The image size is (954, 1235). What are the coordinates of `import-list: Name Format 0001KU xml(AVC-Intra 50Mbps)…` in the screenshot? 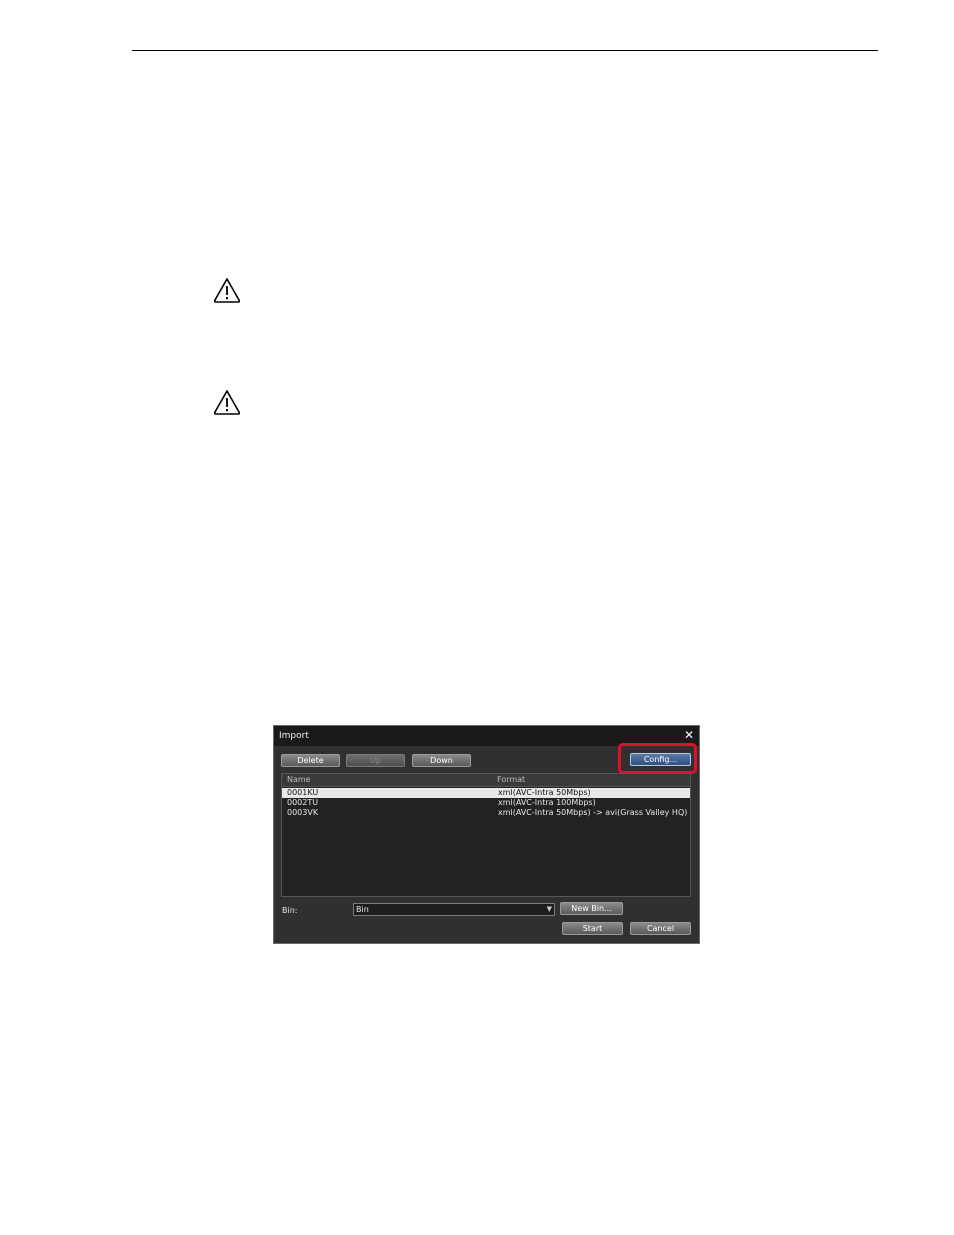 It's located at (486, 835).